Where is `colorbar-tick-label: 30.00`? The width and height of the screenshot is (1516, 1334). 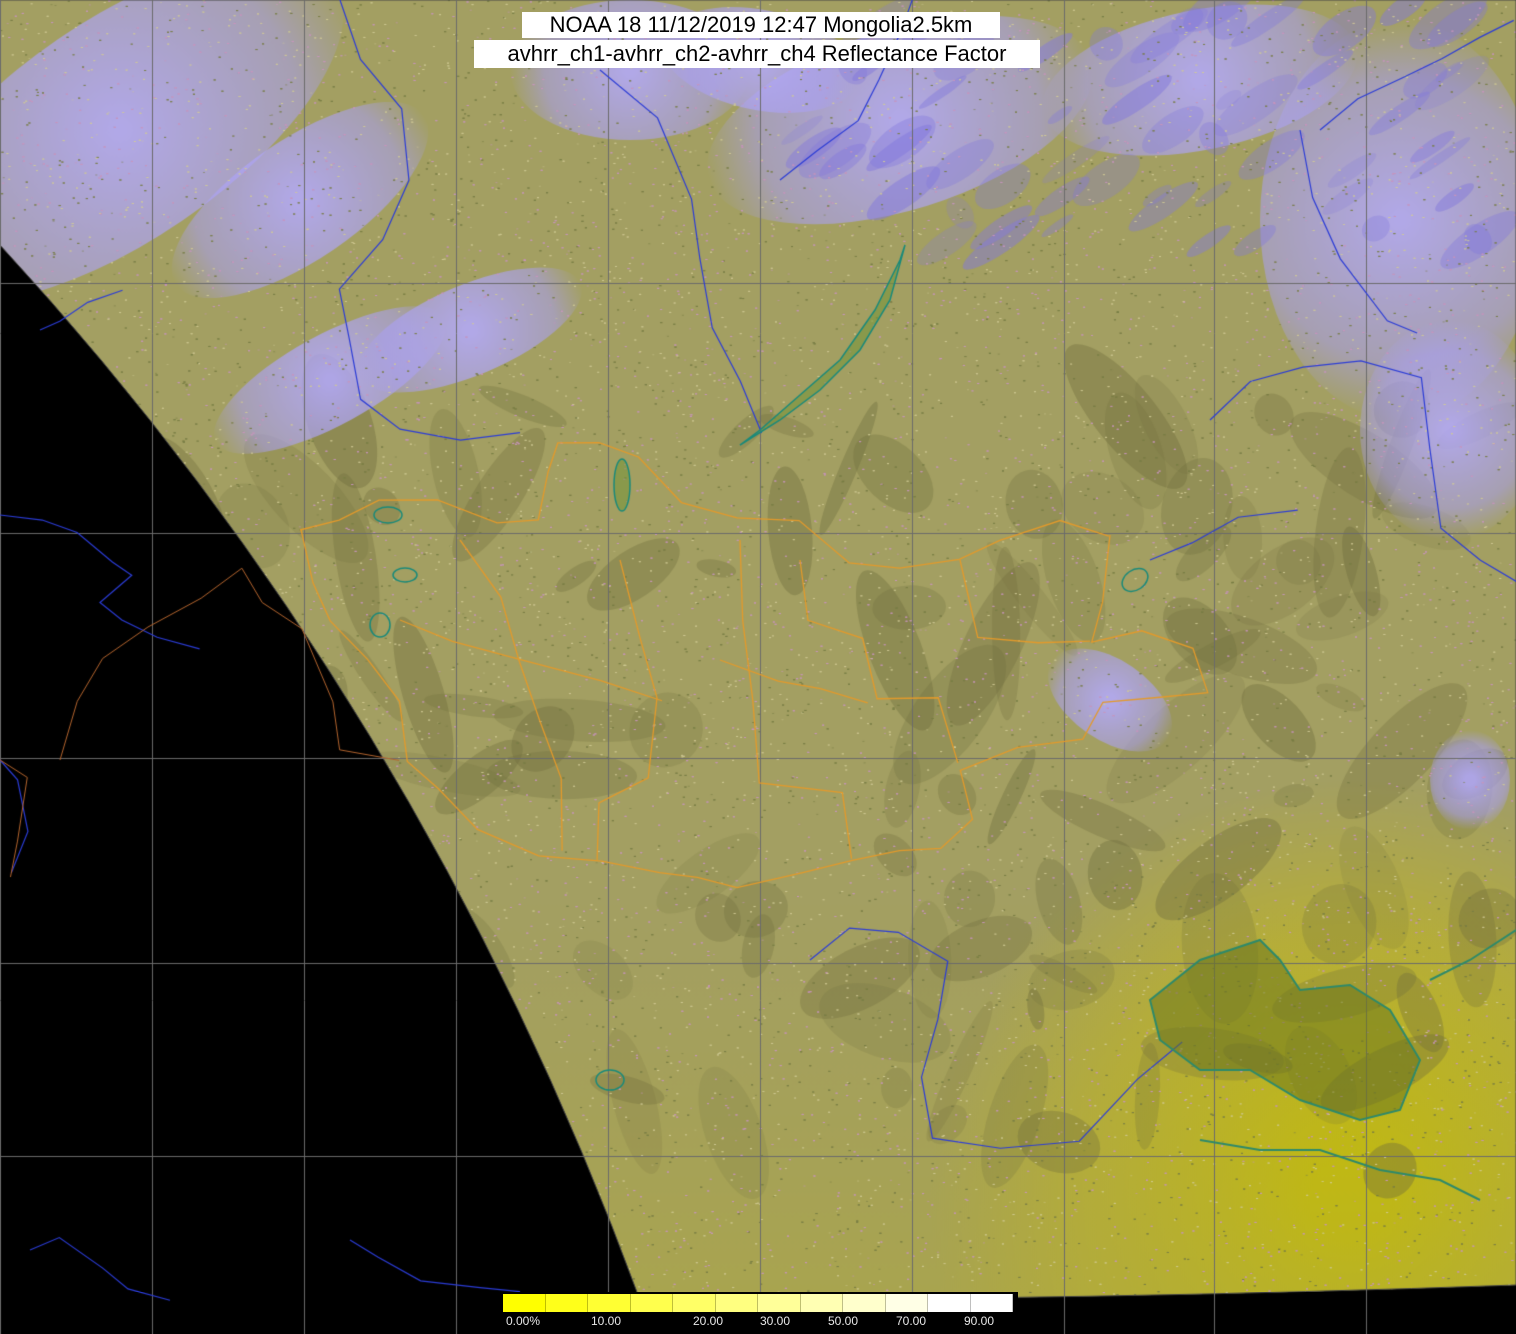
colorbar-tick-label: 30.00 is located at coordinates (775, 1321).